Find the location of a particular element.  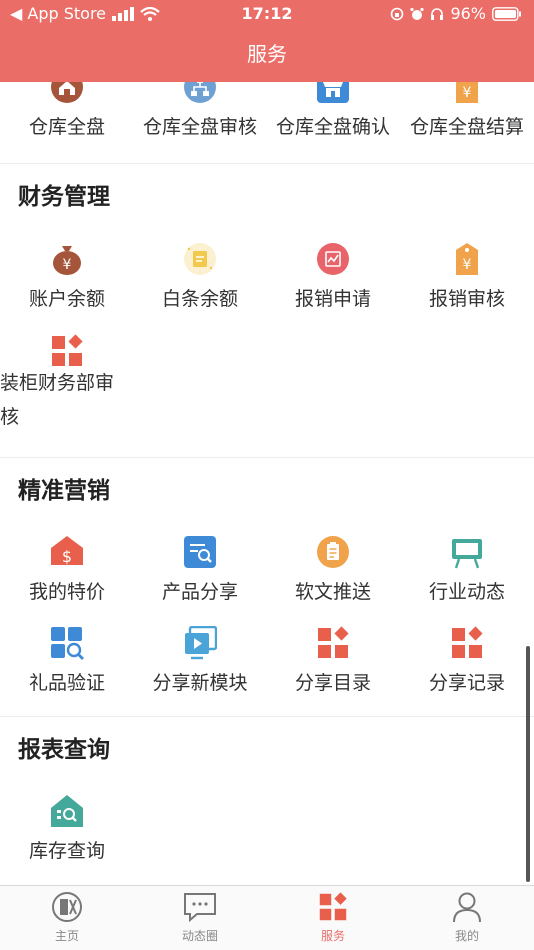

service-label: 分享新模块 is located at coordinates (200, 683).